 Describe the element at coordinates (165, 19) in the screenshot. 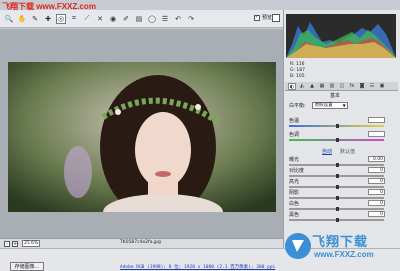

I see `preferences-icon: ☰` at that location.